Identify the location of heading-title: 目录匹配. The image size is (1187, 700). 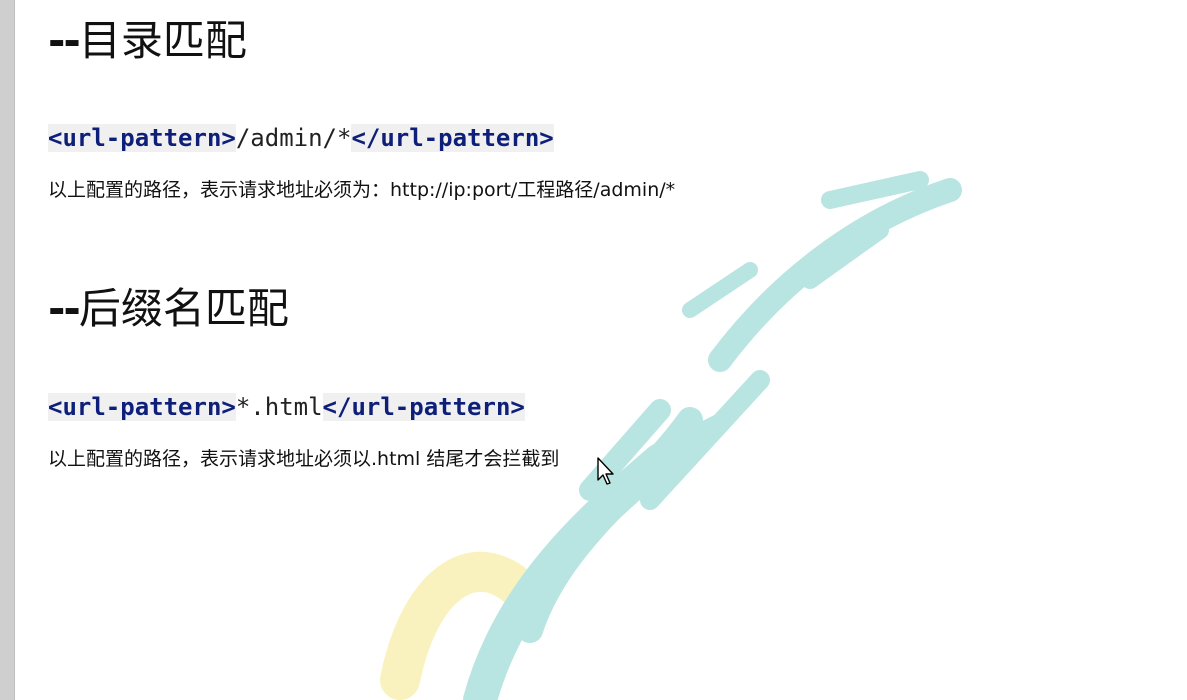
(162, 40).